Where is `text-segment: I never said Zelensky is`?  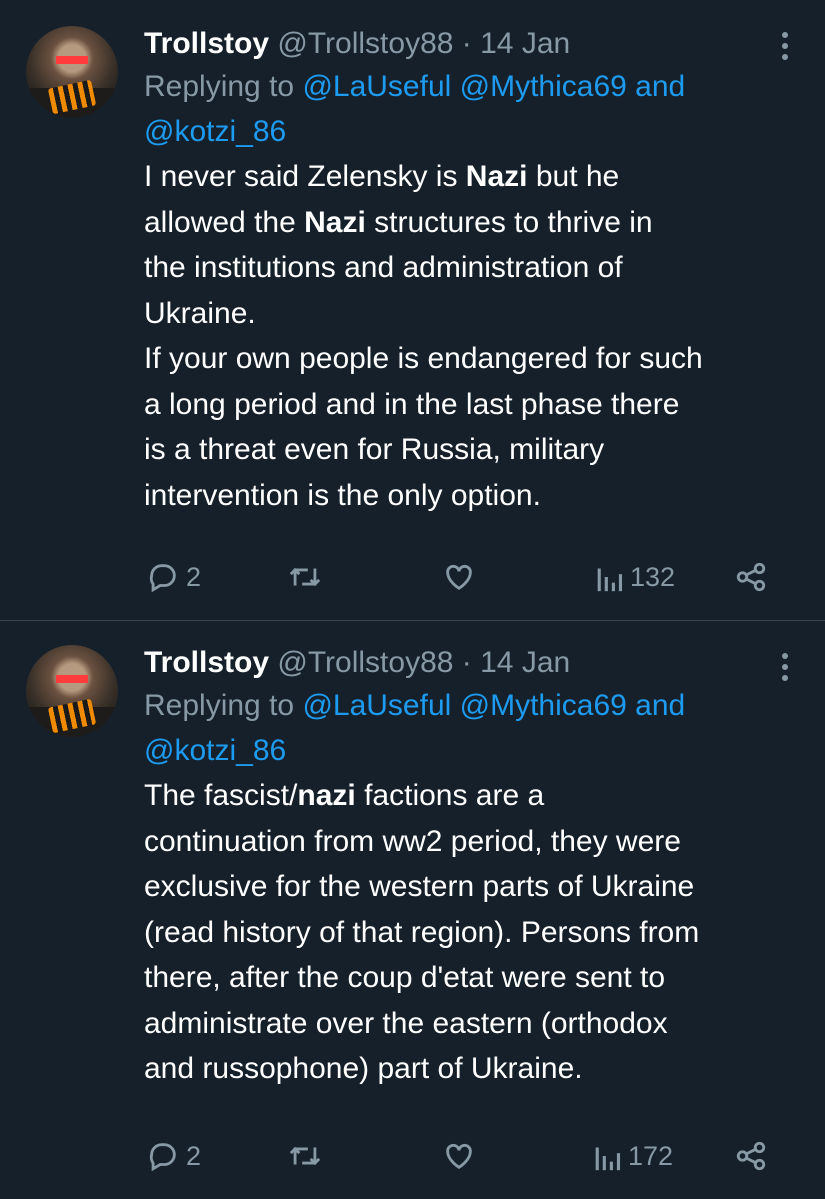
text-segment: I never said Zelensky is is located at coordinates (305, 176).